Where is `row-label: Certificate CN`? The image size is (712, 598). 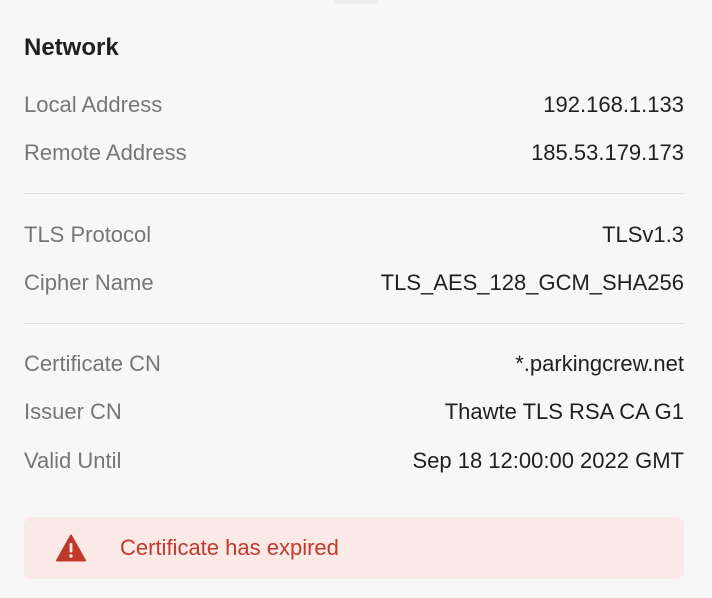
row-label: Certificate CN is located at coordinates (92, 363).